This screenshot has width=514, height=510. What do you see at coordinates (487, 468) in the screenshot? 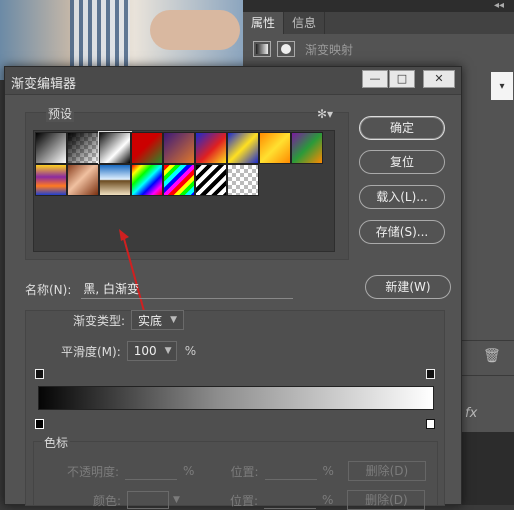
I see `layers-area` at bounding box center [487, 468].